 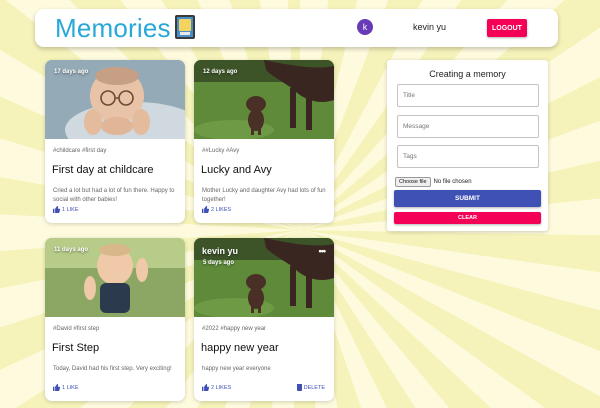 What do you see at coordinates (299, 387) in the screenshot?
I see `trash-icon` at bounding box center [299, 387].